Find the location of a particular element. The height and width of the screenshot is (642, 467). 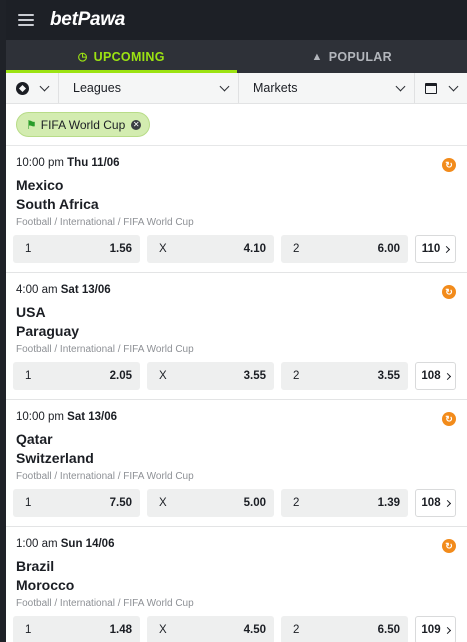

event-time: 10:00 pm Sat 13/06 is located at coordinates (66, 417).